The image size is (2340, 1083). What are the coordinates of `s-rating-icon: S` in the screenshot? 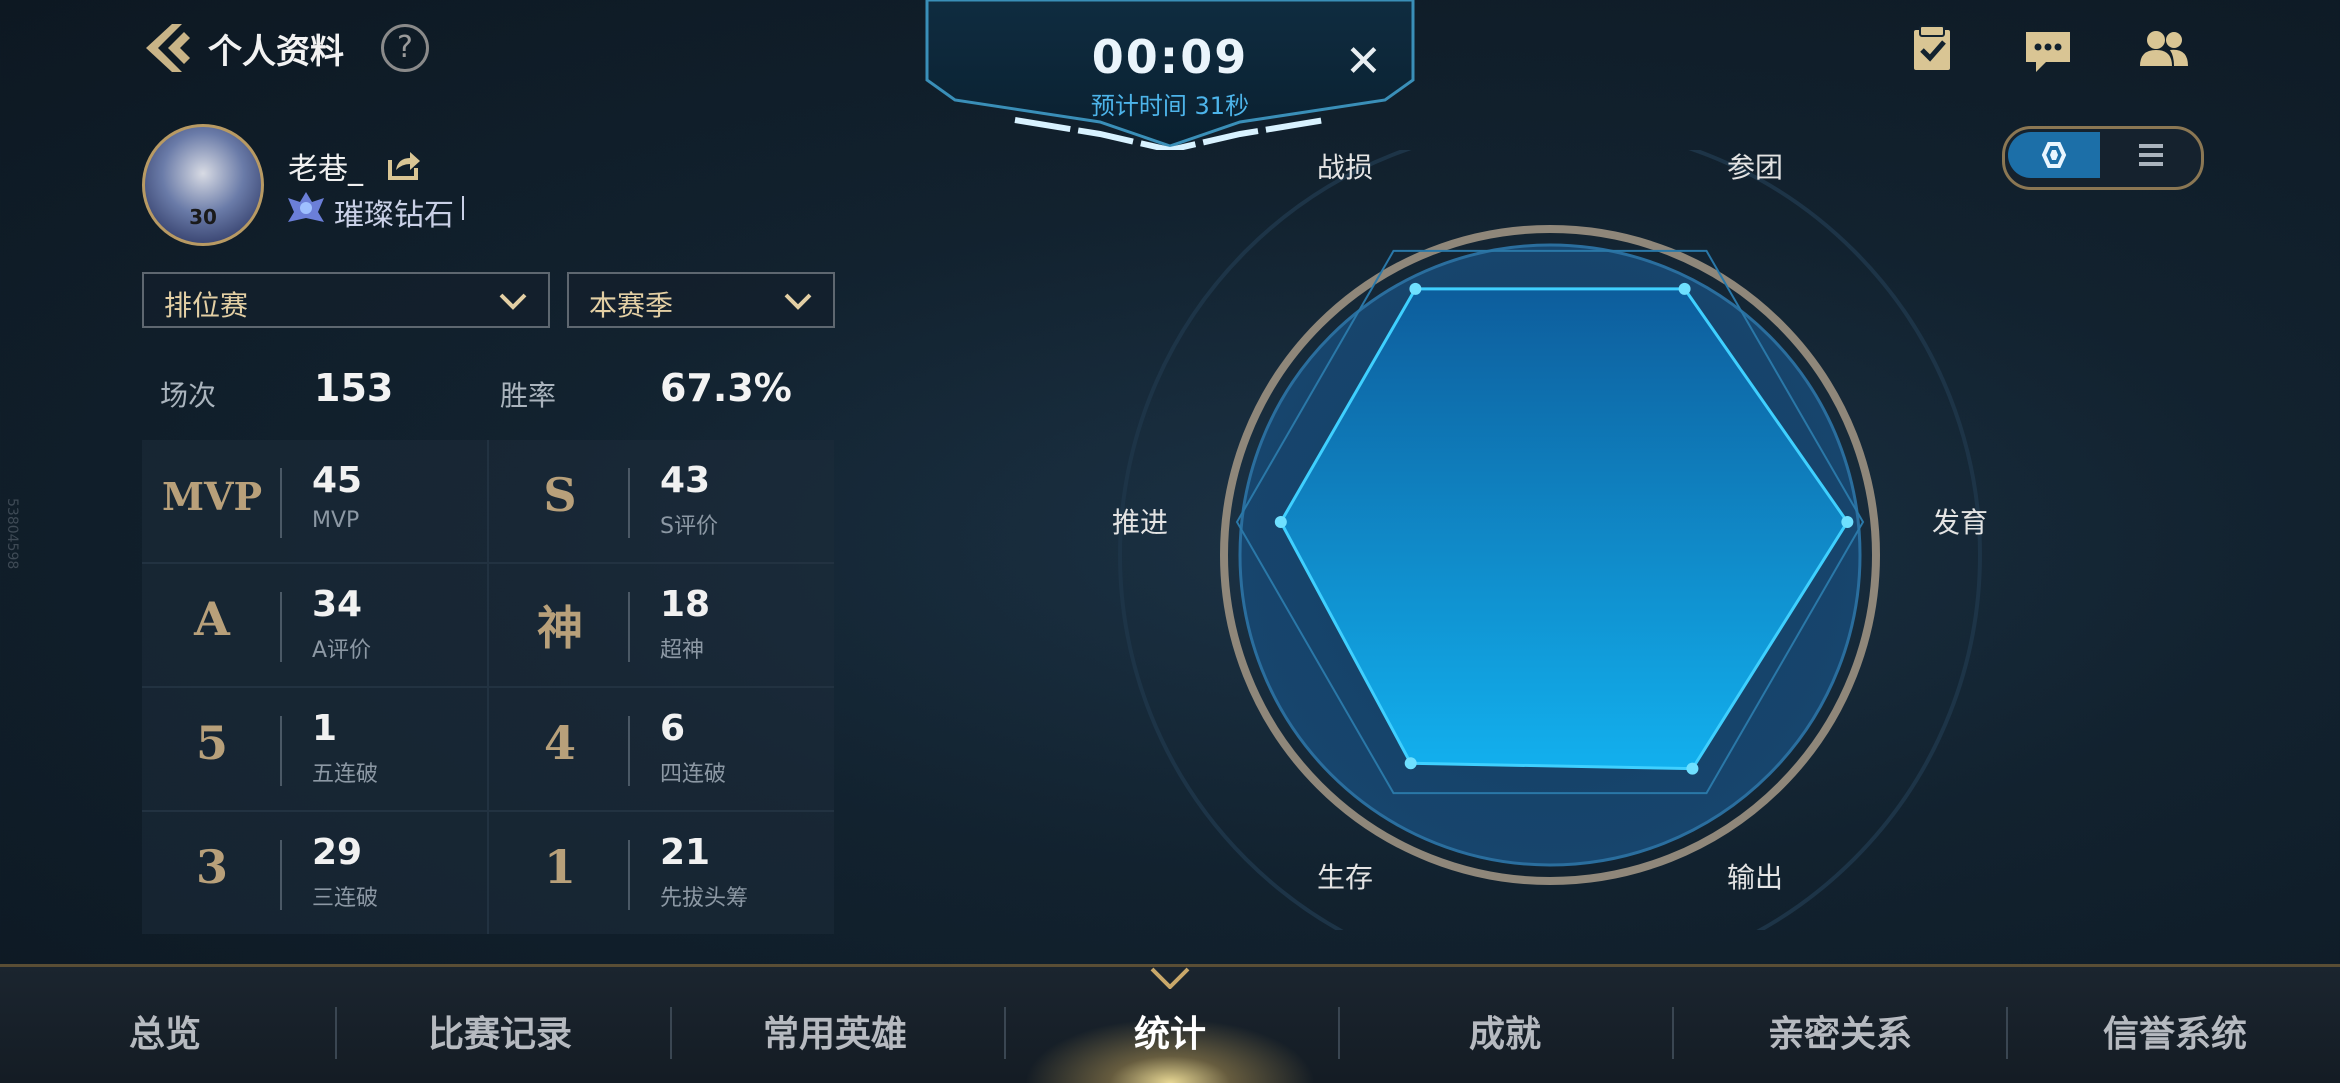 It's located at (560, 495).